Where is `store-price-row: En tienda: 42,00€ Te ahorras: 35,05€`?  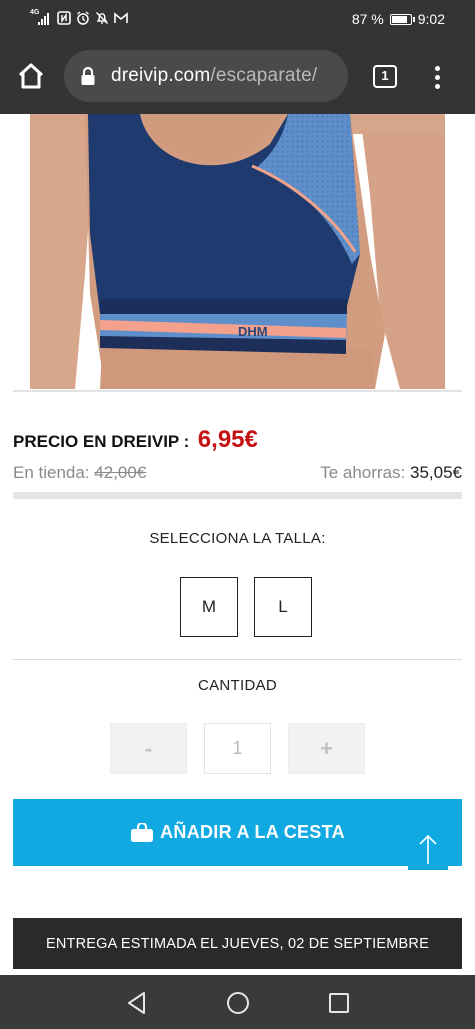
store-price-row: En tienda: 42,00€ Te ahorras: 35,05€ is located at coordinates (237, 473).